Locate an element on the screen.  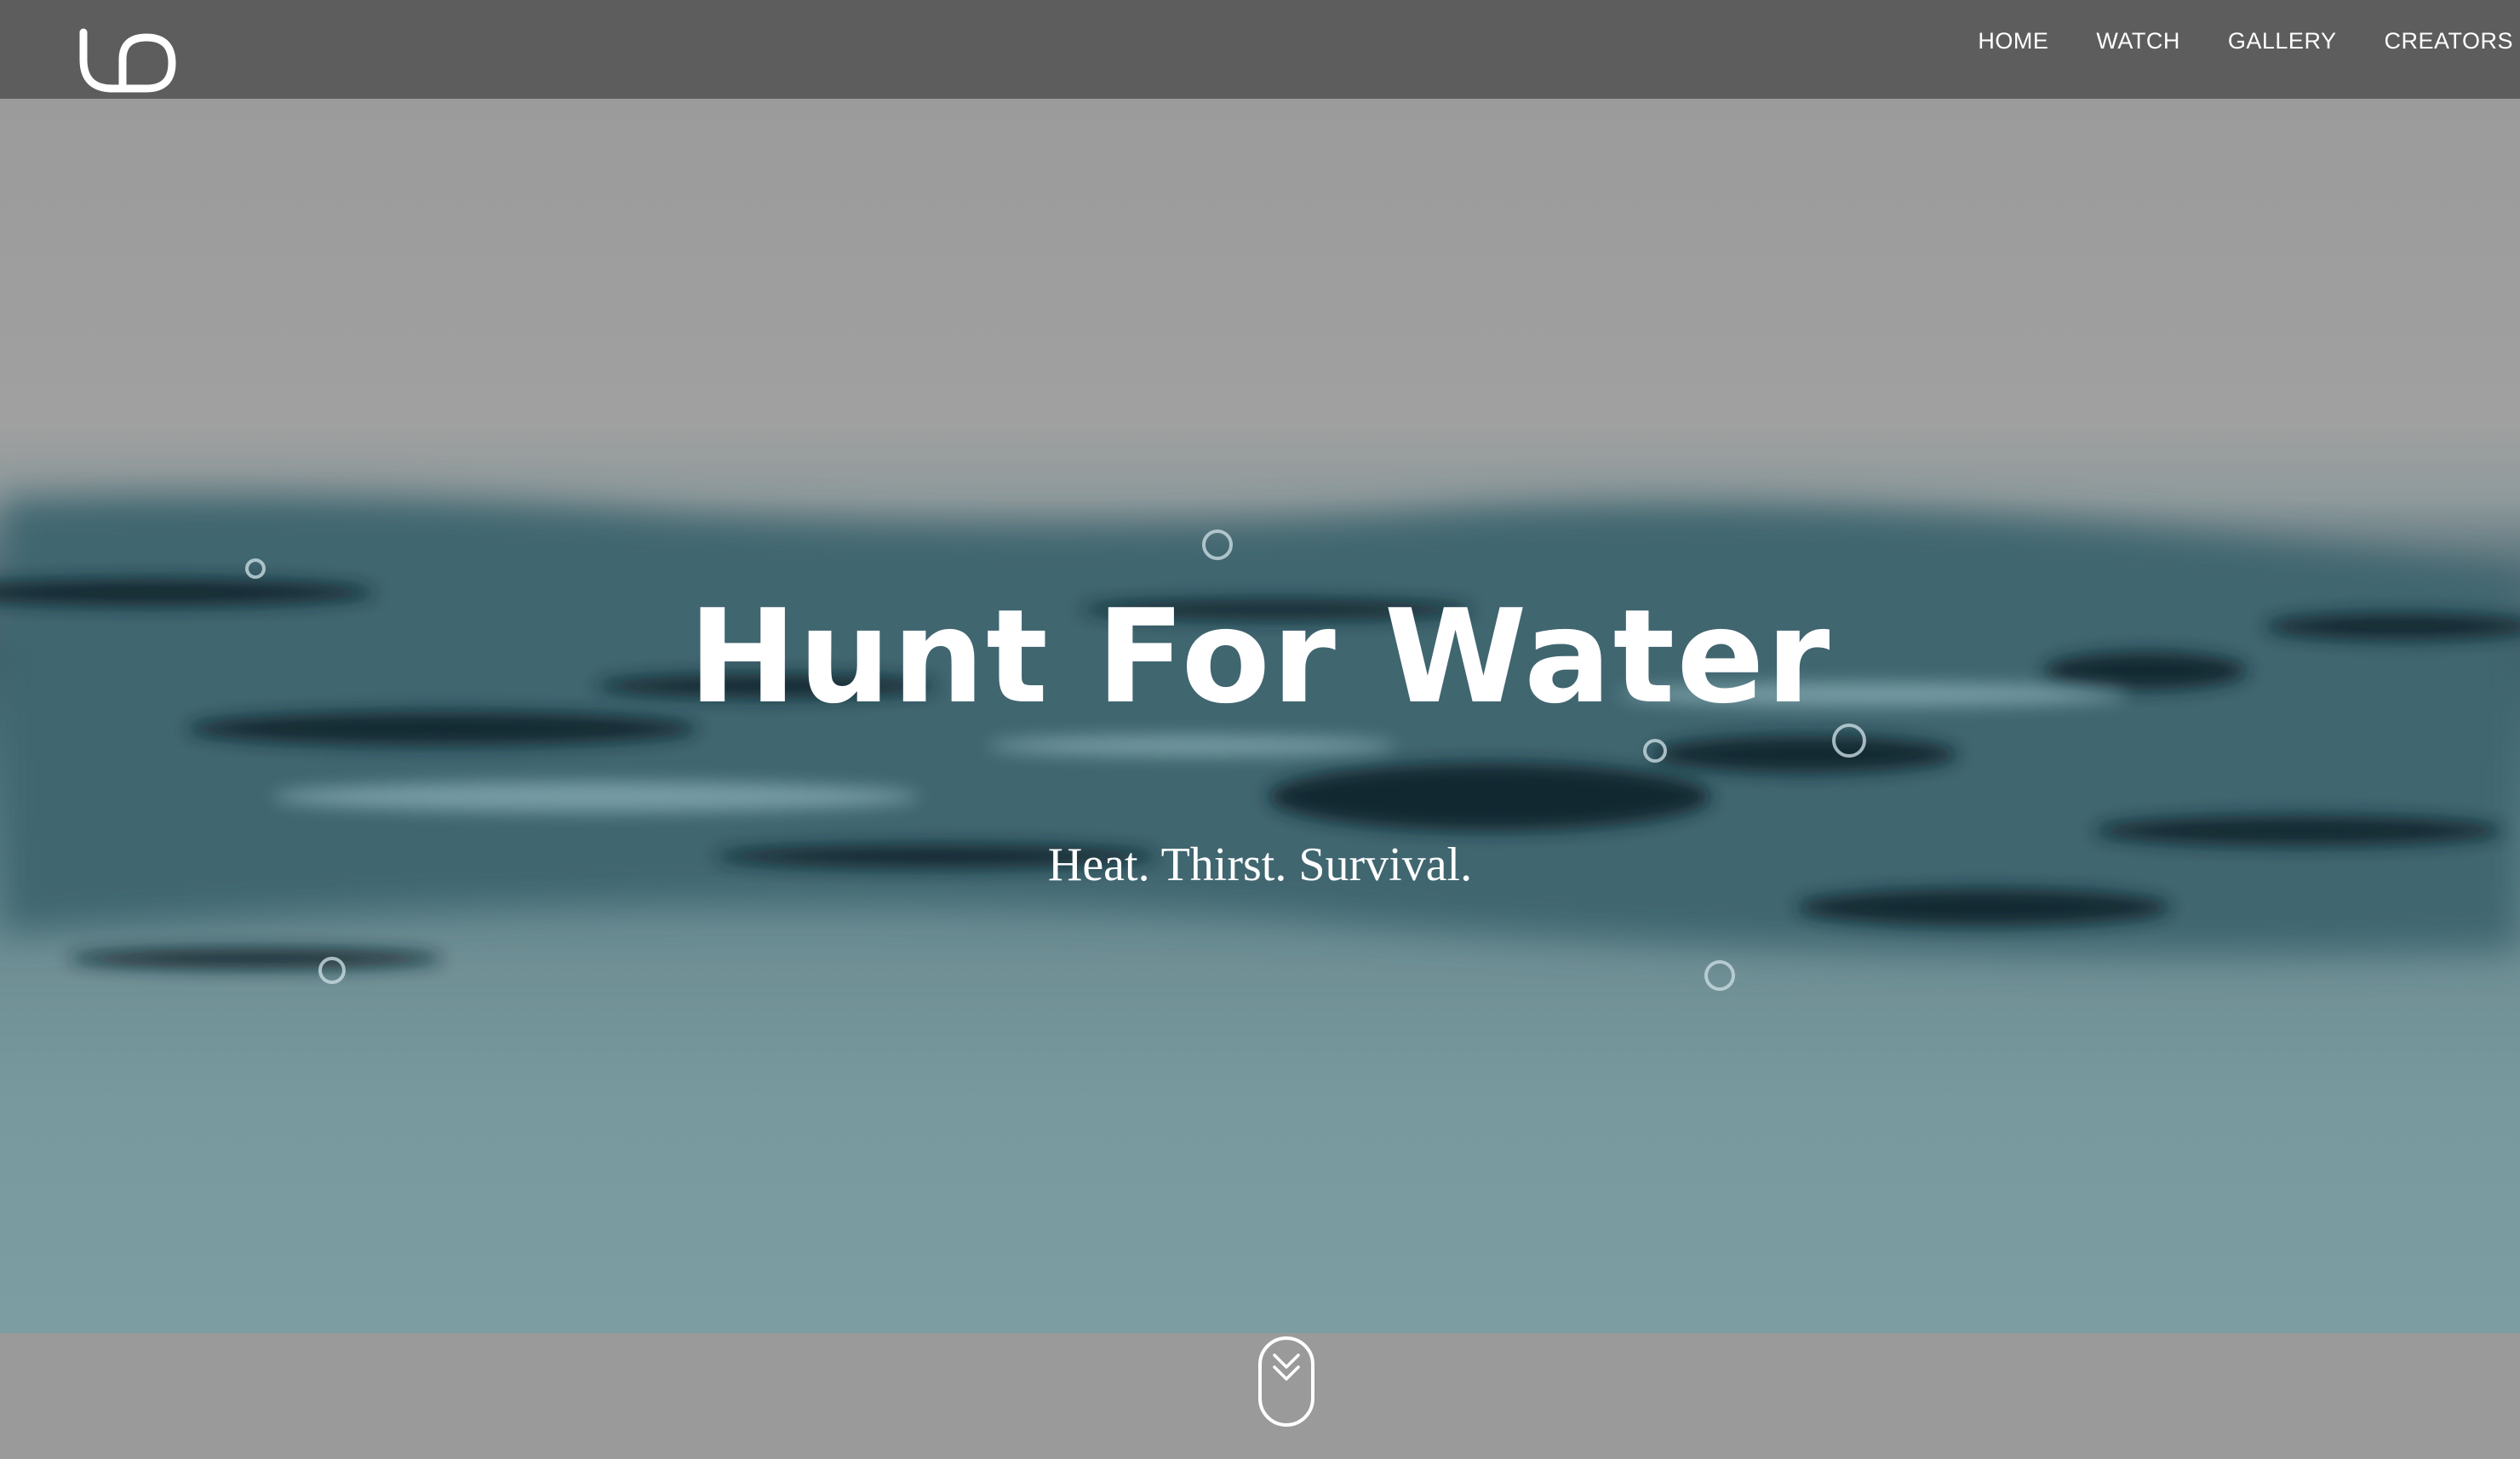
top-navbar: HOME WATCH GALLERY CREATORS is located at coordinates (1260, 49).